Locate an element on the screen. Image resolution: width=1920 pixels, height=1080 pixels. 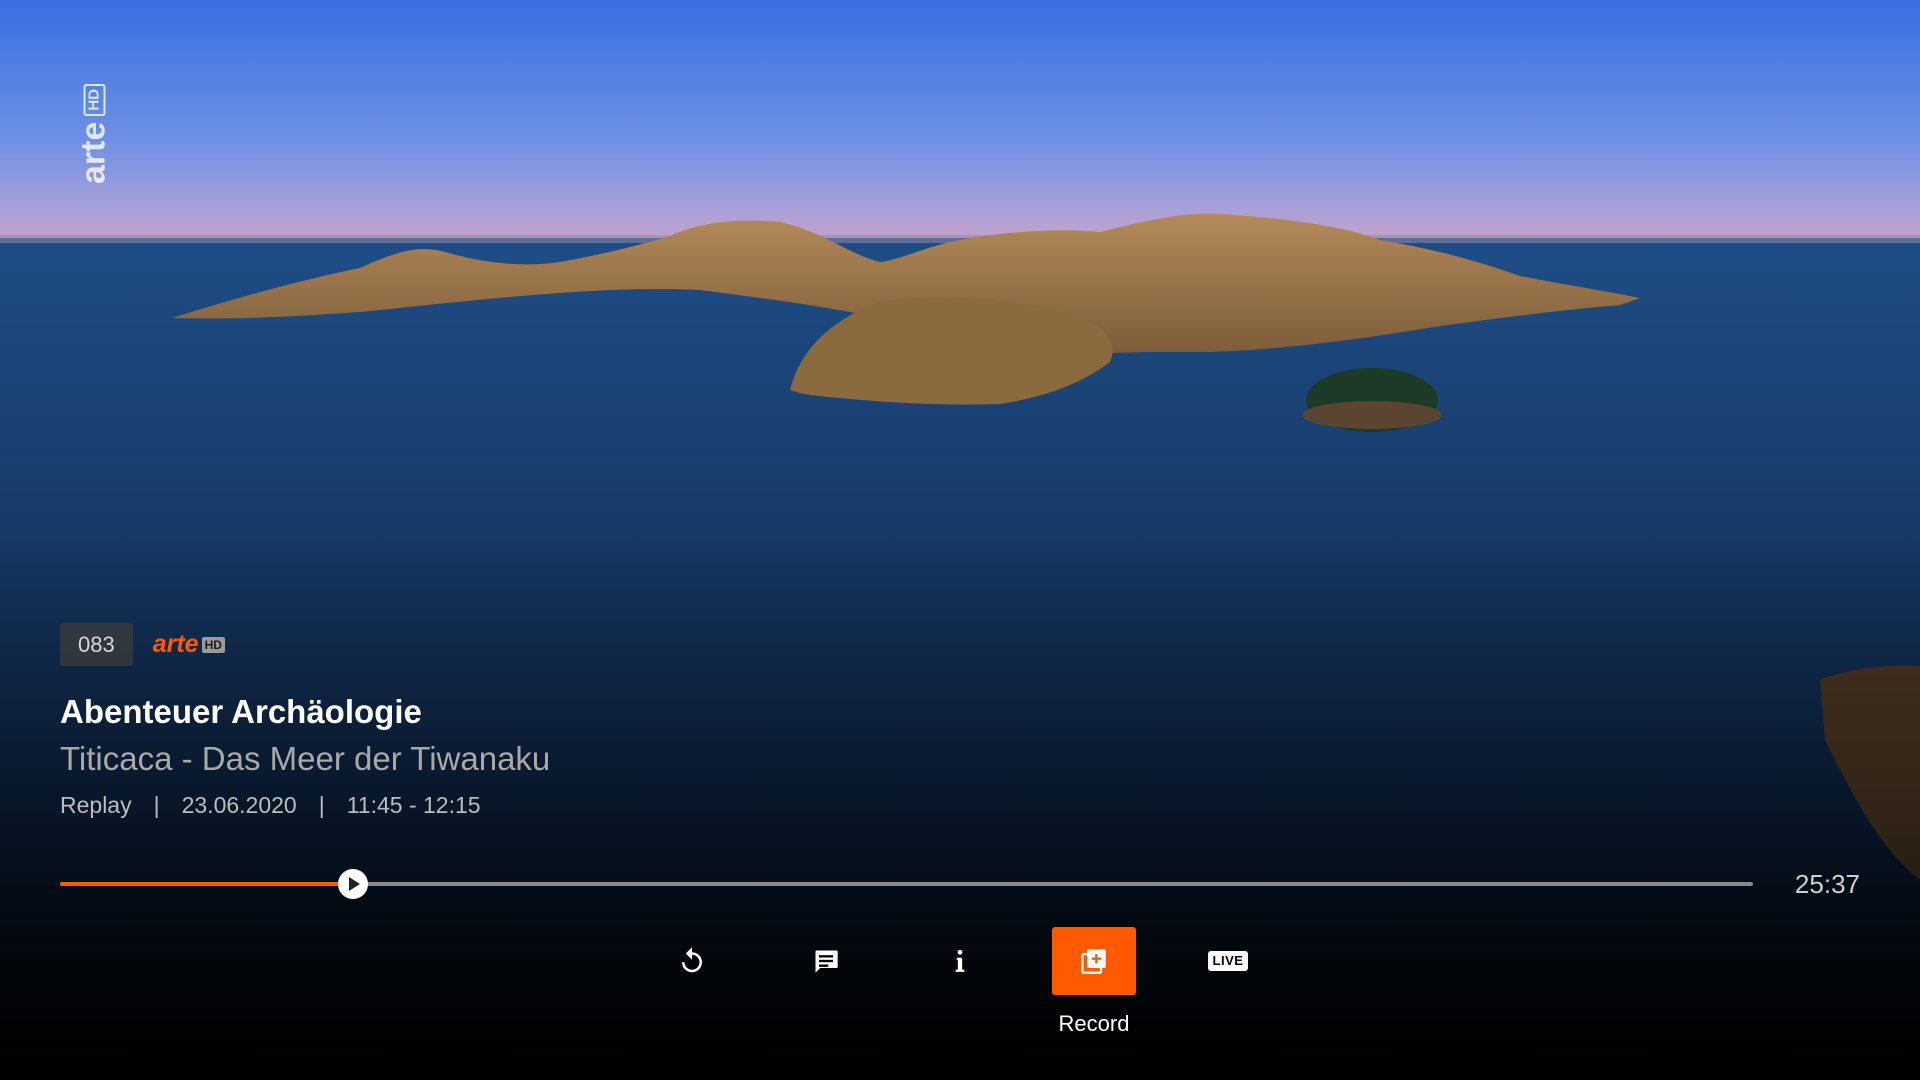
channel-logo: arte HD is located at coordinates (189, 644).